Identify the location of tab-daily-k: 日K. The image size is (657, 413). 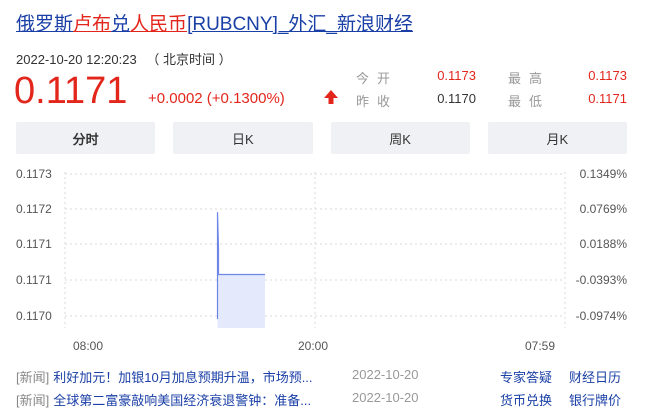
(243, 138).